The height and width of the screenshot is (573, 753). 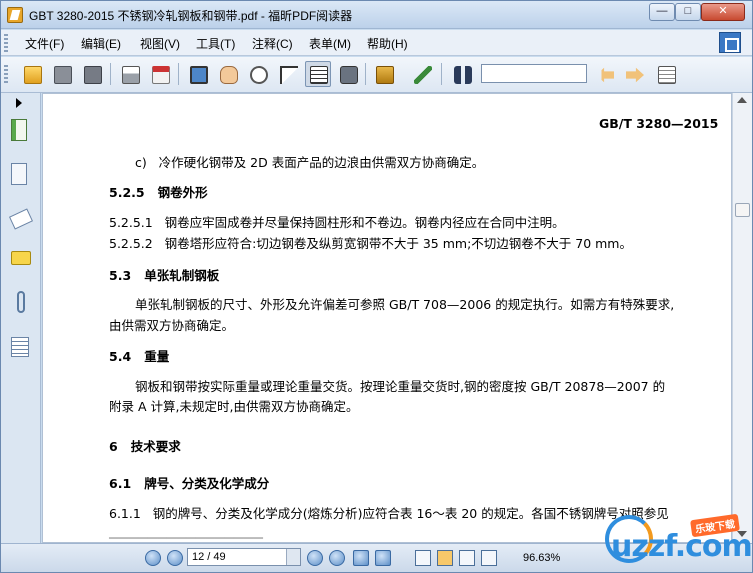 I want to click on section-heading: 6.1 牌号、分类及化学成分, so click(x=189, y=483).